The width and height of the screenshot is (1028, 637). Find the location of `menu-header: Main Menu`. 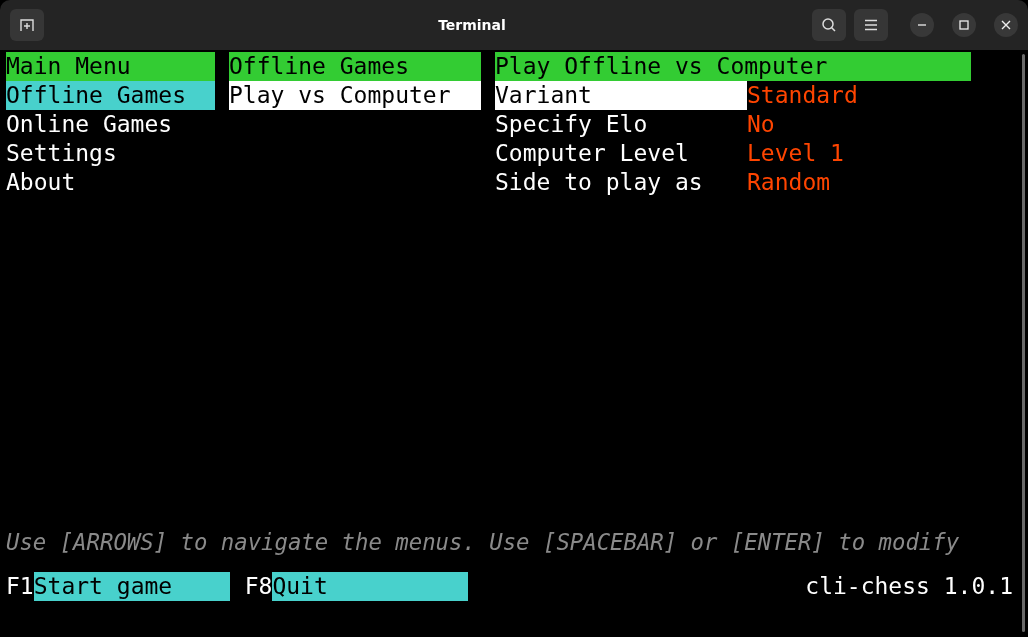

menu-header: Main Menu is located at coordinates (110, 66).